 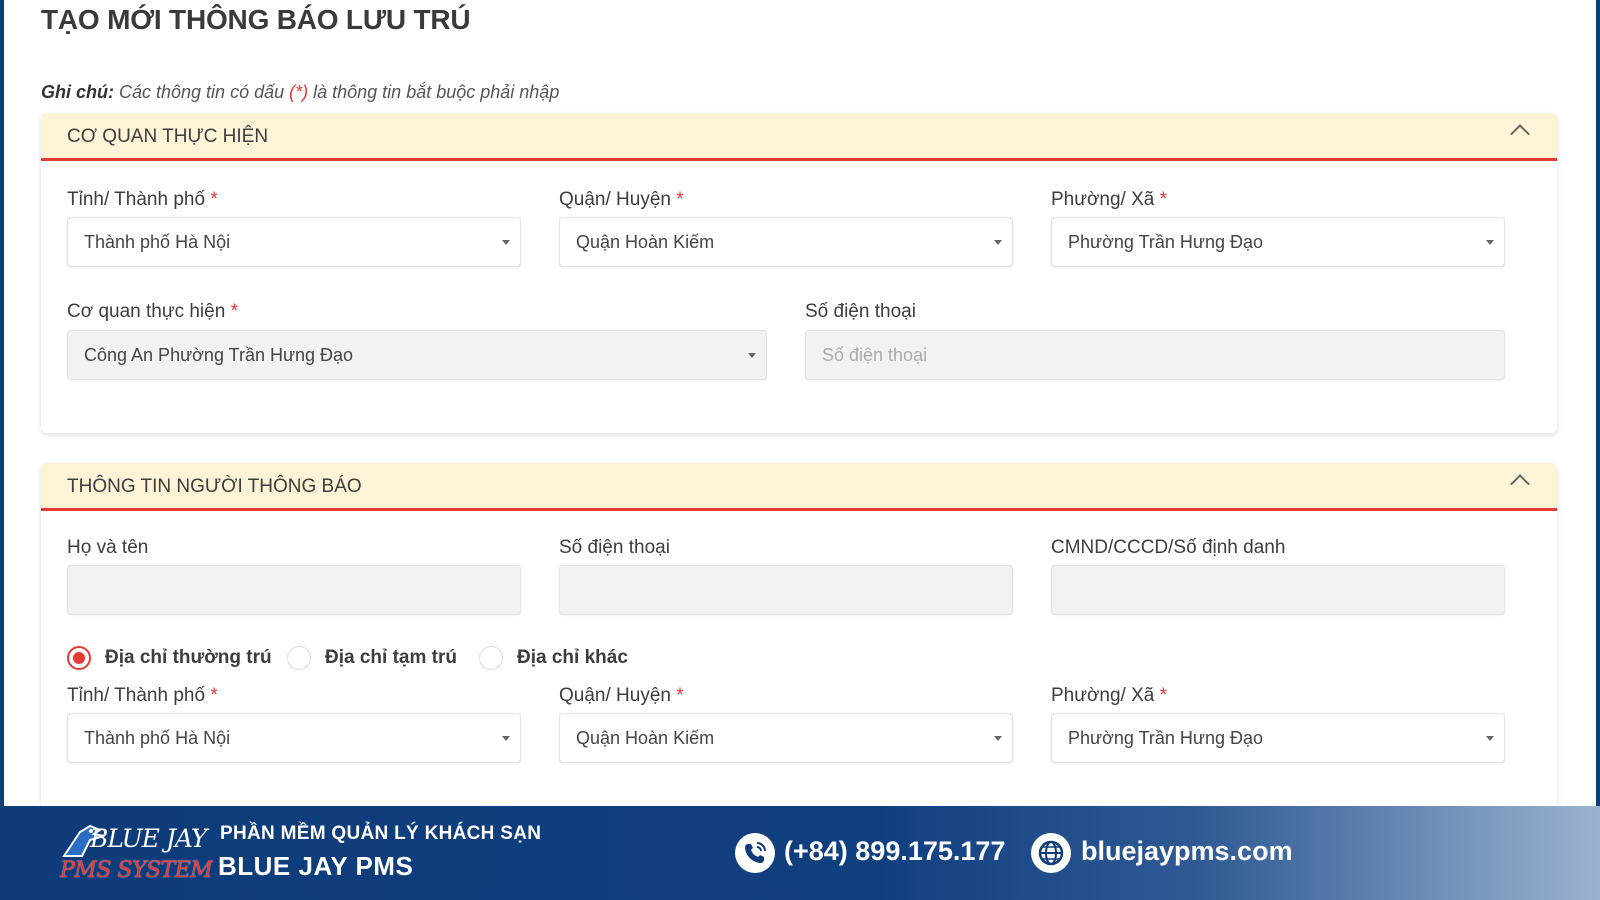 I want to click on full-name-input, so click(x=294, y=590).